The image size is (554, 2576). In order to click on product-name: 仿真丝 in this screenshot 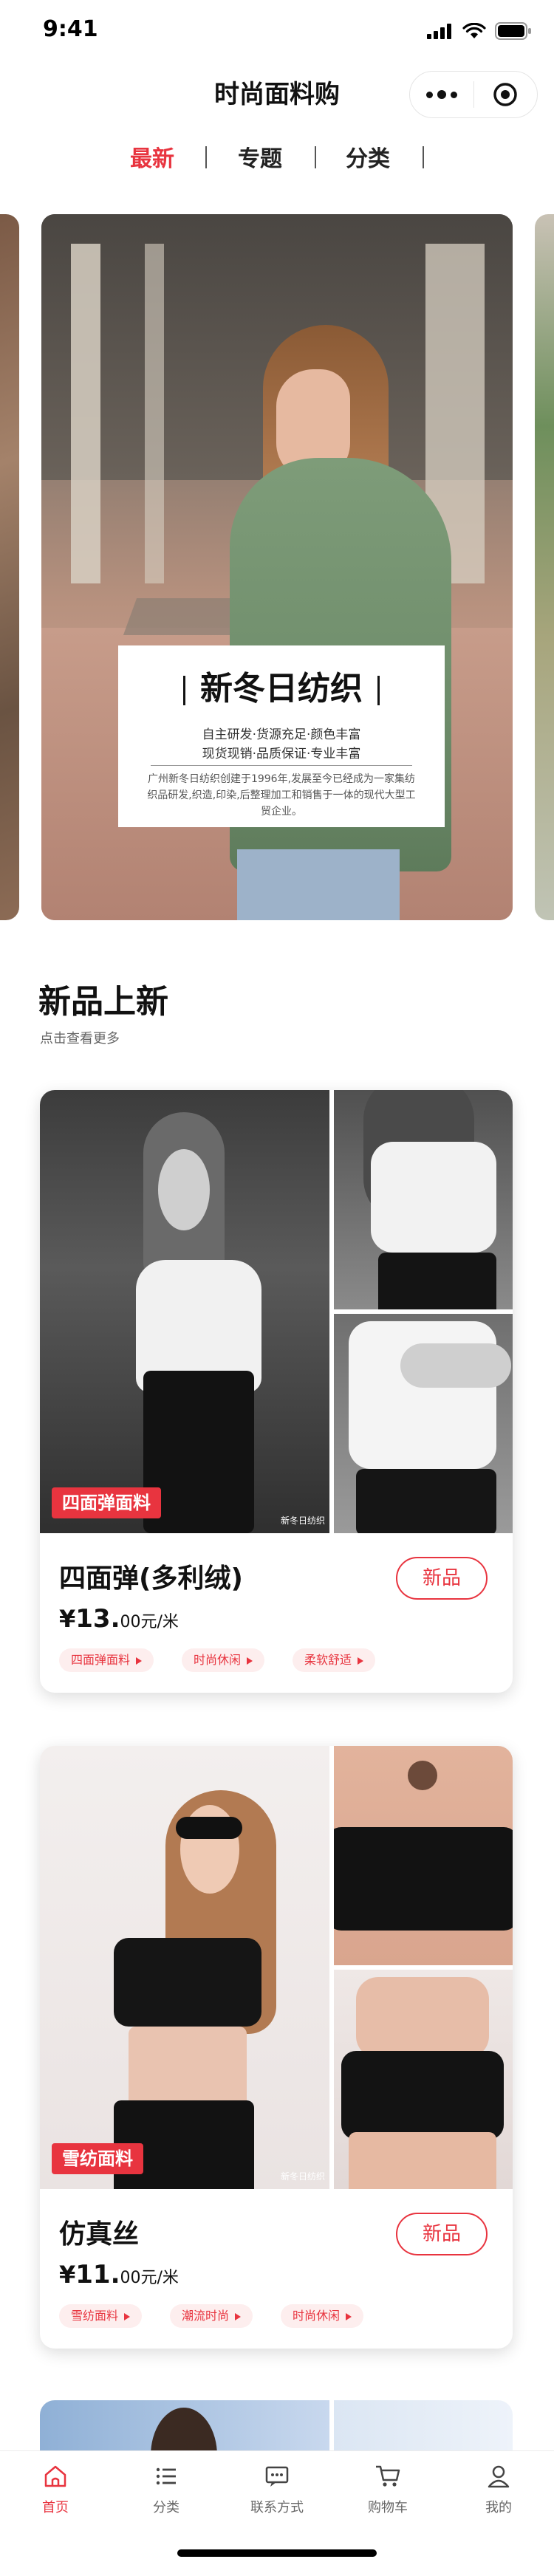, I will do `click(99, 2234)`.